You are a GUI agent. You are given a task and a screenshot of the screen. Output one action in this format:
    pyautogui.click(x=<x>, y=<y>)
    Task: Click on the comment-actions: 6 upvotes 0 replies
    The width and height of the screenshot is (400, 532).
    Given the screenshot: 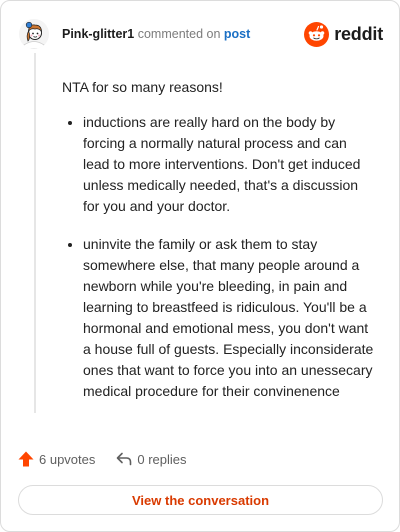 What is the action you would take?
    pyautogui.click(x=102, y=459)
    